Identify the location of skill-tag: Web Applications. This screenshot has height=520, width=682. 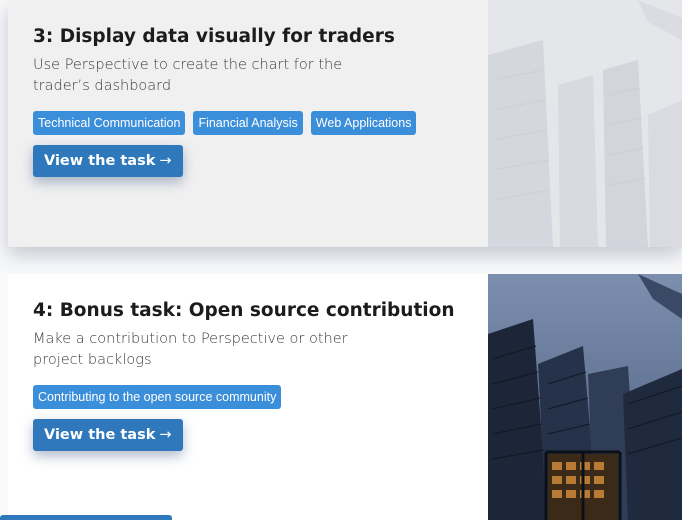
(363, 123).